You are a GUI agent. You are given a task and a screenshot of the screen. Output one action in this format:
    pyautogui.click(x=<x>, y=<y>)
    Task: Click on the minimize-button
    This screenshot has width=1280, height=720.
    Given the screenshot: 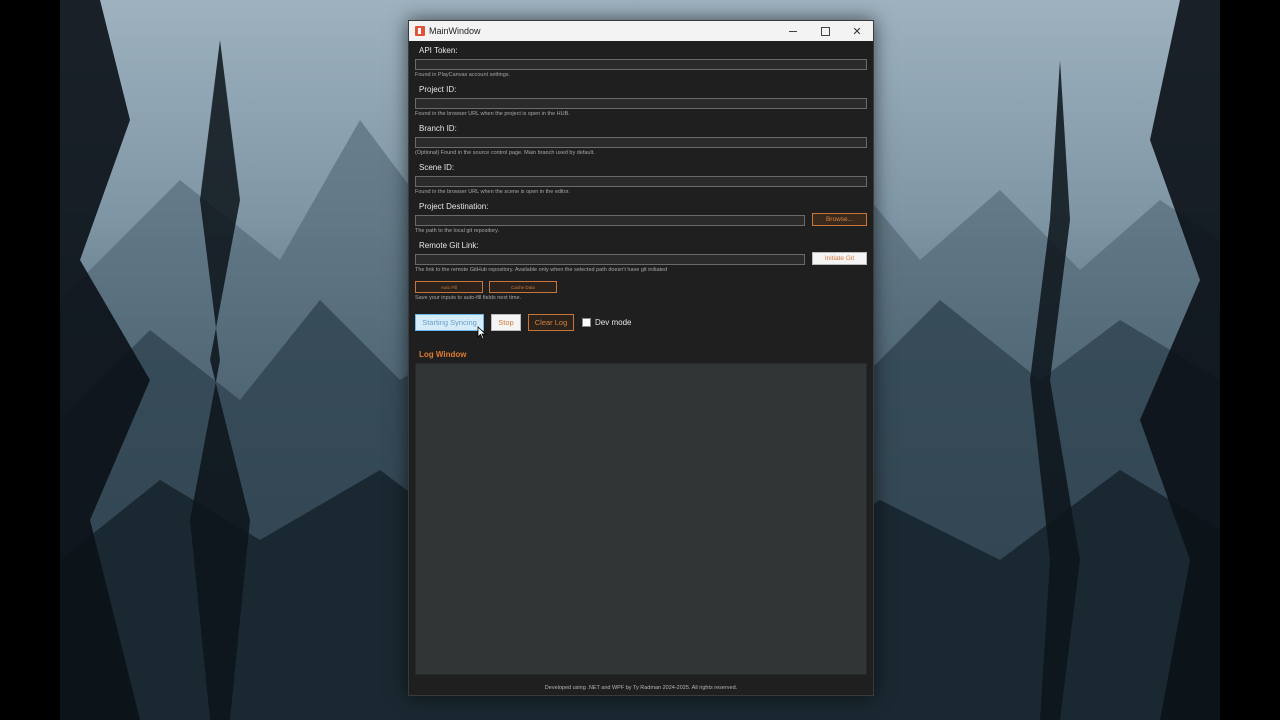 What is the action you would take?
    pyautogui.click(x=793, y=31)
    